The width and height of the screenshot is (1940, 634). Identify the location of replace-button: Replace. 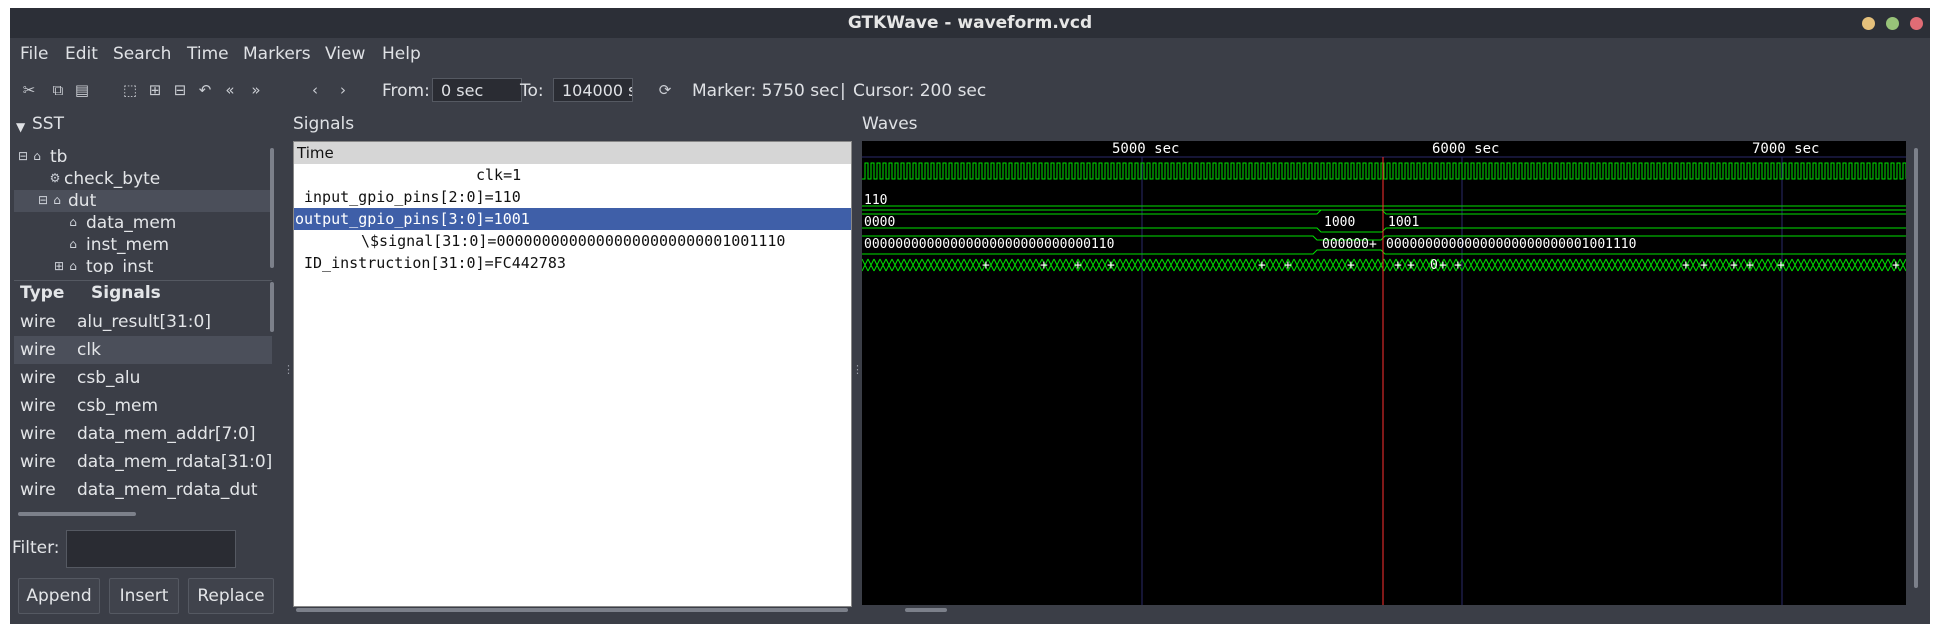
(231, 596).